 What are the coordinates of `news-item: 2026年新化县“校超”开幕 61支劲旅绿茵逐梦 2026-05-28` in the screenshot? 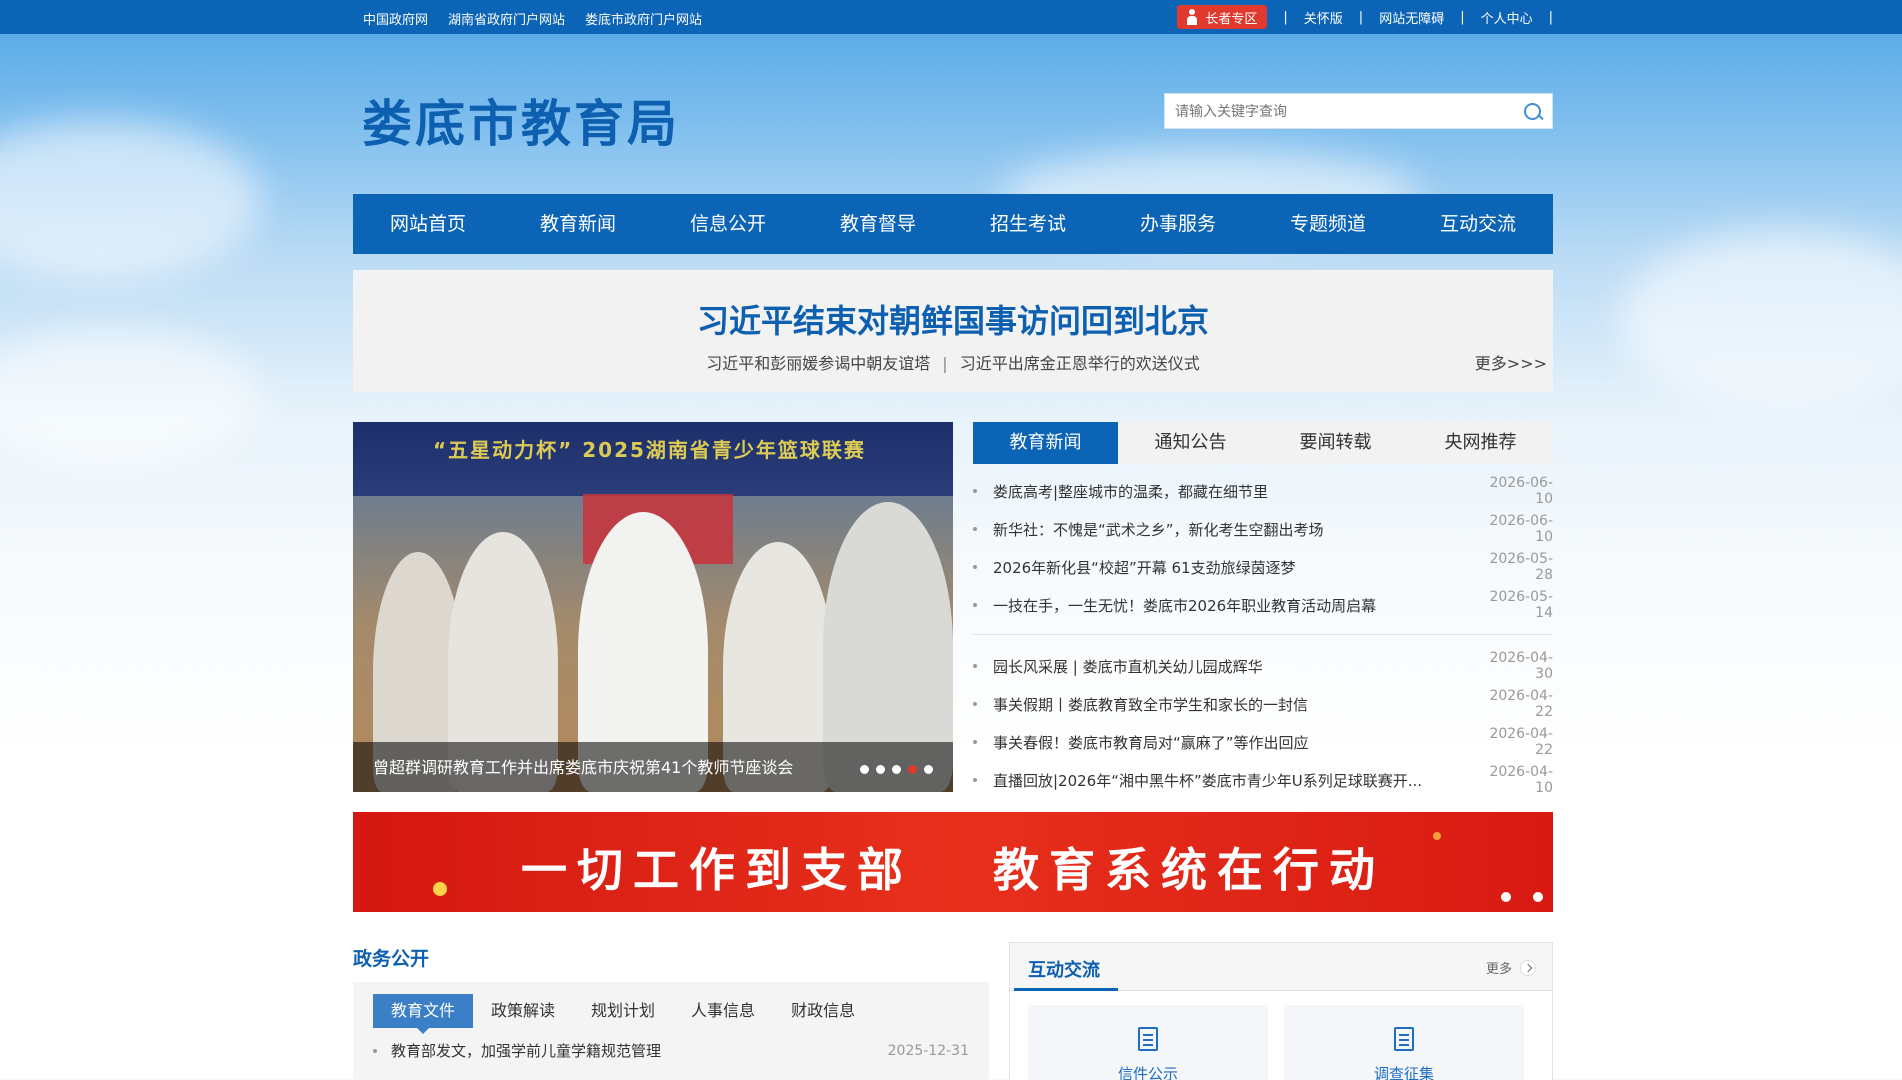 It's located at (1263, 567).